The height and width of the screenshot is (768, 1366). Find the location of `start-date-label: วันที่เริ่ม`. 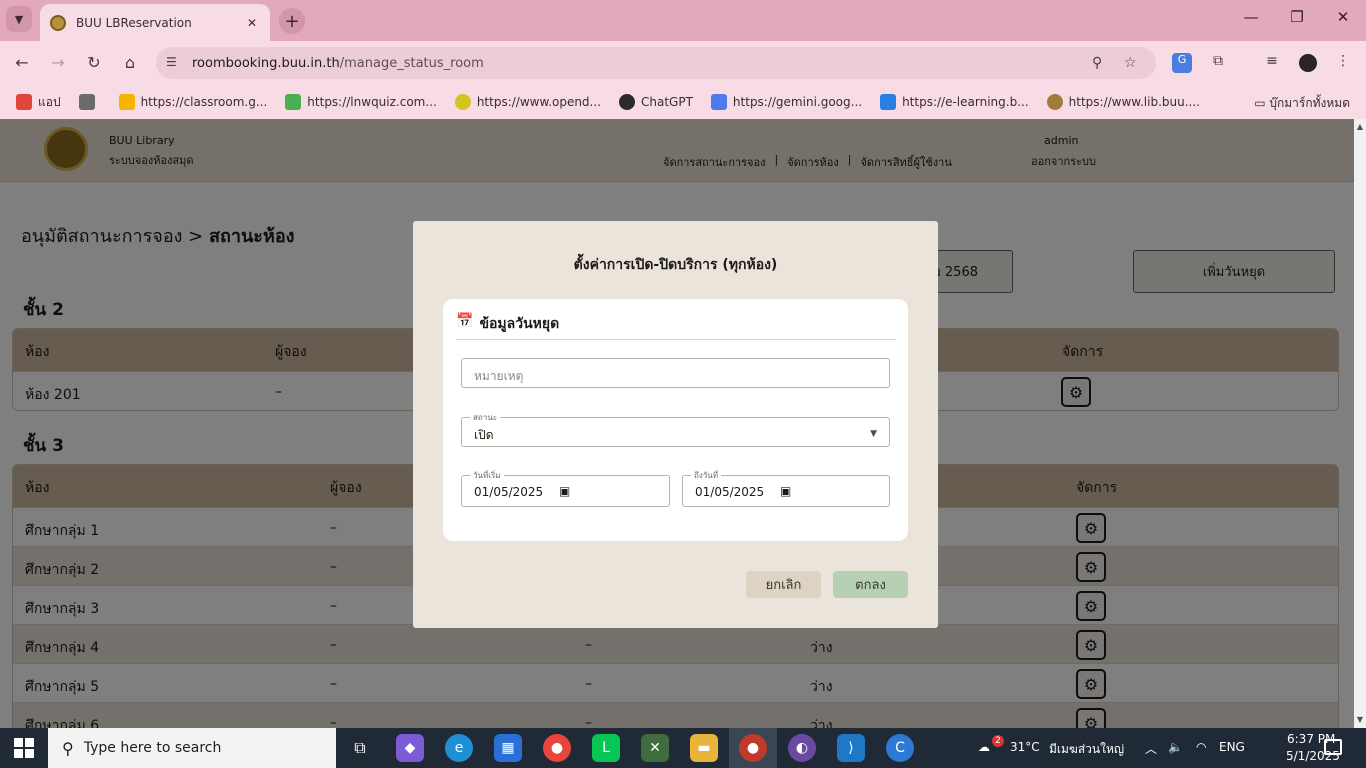

start-date-label: วันที่เริ่ม is located at coordinates (487, 475).